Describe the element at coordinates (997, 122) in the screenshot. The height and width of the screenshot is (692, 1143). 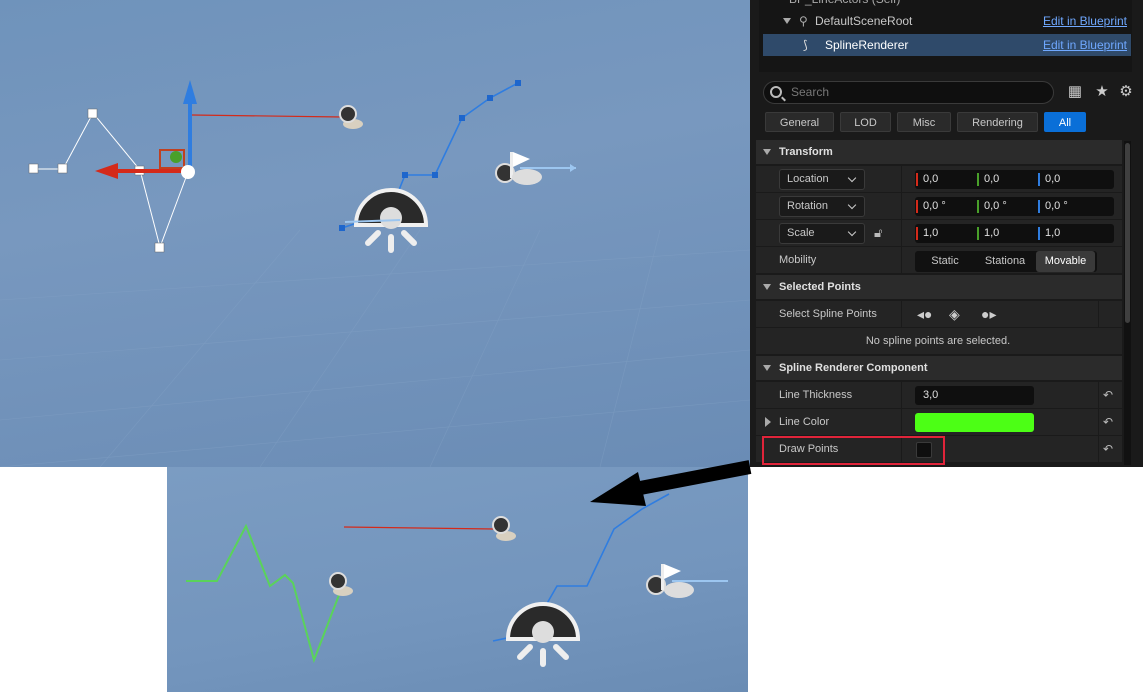
I see `tab-rendering: Rendering` at that location.